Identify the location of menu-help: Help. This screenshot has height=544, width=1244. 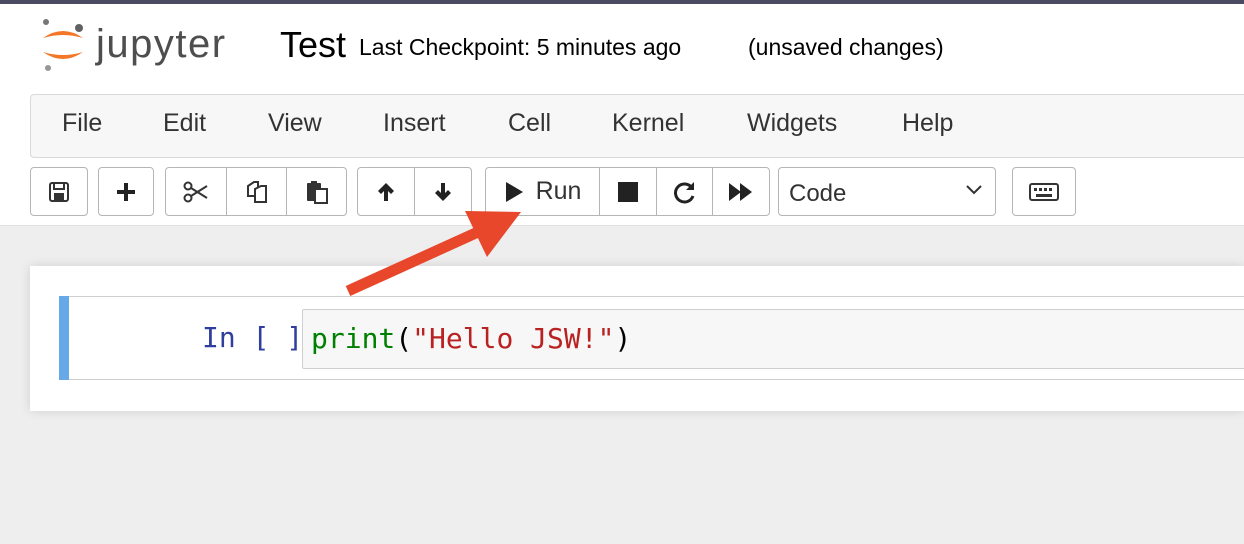
(927, 123).